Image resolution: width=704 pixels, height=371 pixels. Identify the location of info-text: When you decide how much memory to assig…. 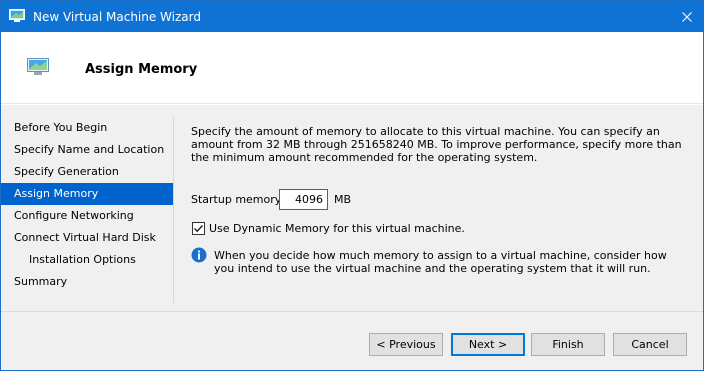
(440, 262).